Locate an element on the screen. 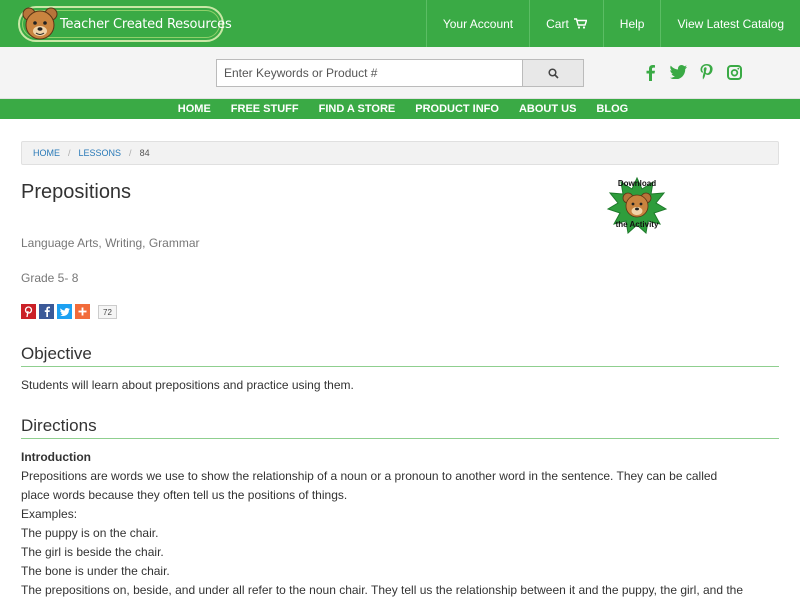 This screenshot has height=600, width=800. plus-icon is located at coordinates (82, 311).